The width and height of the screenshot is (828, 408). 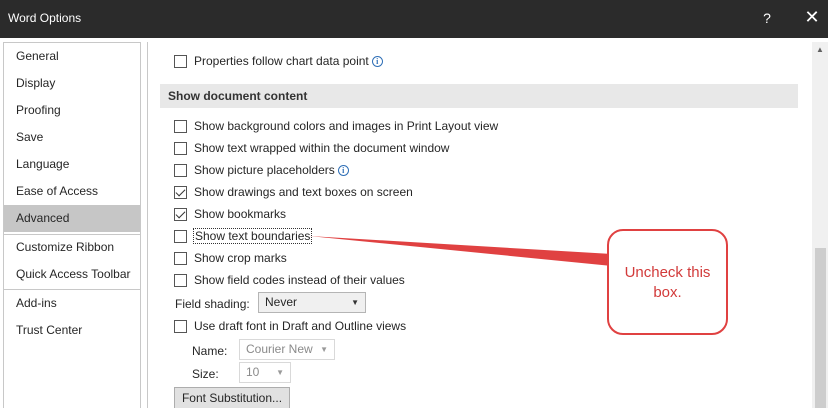 I want to click on scroll-up-icon: ▲, so click(x=820, y=50).